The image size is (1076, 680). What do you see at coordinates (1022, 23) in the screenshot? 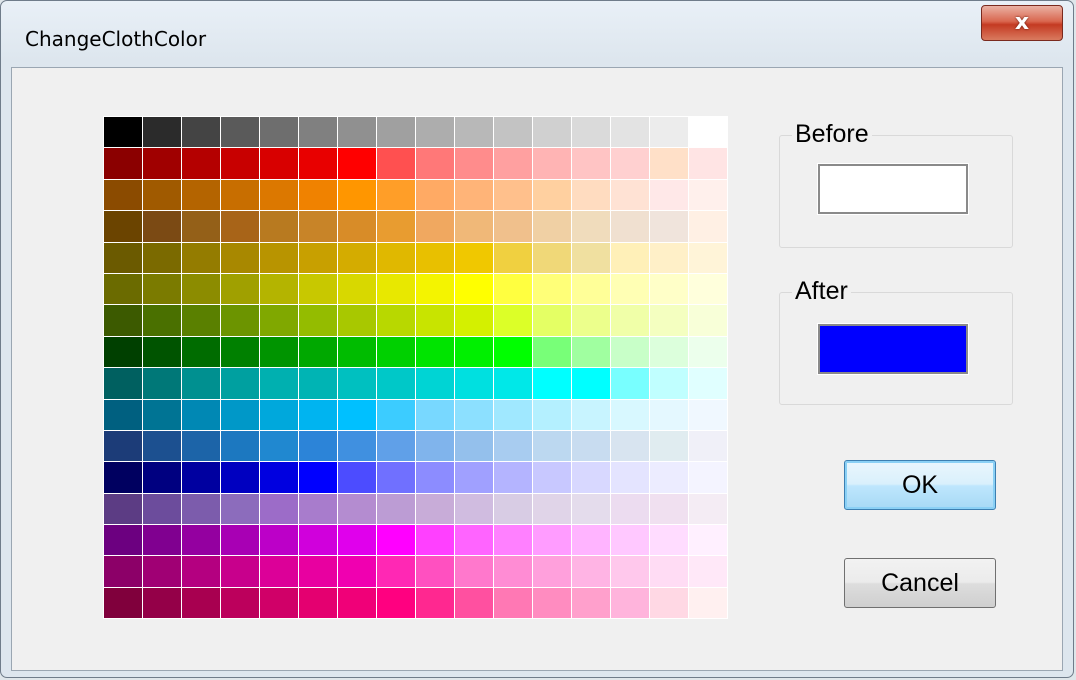
I see `close-button: x` at bounding box center [1022, 23].